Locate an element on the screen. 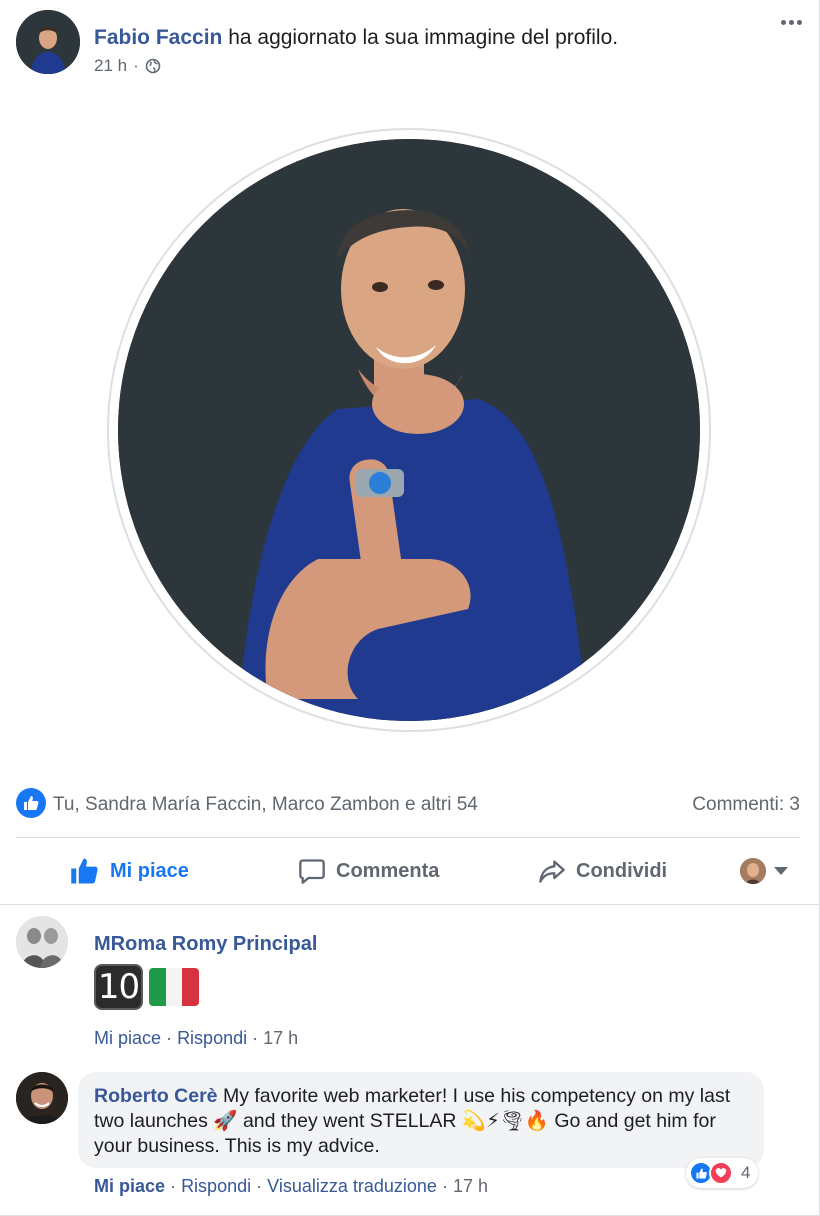 The image size is (820, 1216). share-button: Condividi is located at coordinates (602, 871).